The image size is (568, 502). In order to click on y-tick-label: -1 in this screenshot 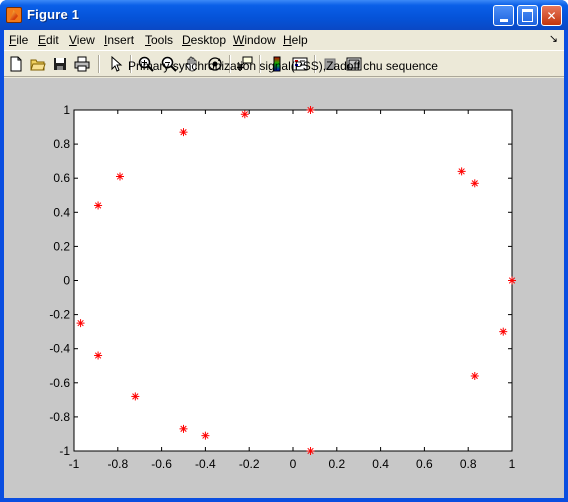, I will do `click(64, 451)`.